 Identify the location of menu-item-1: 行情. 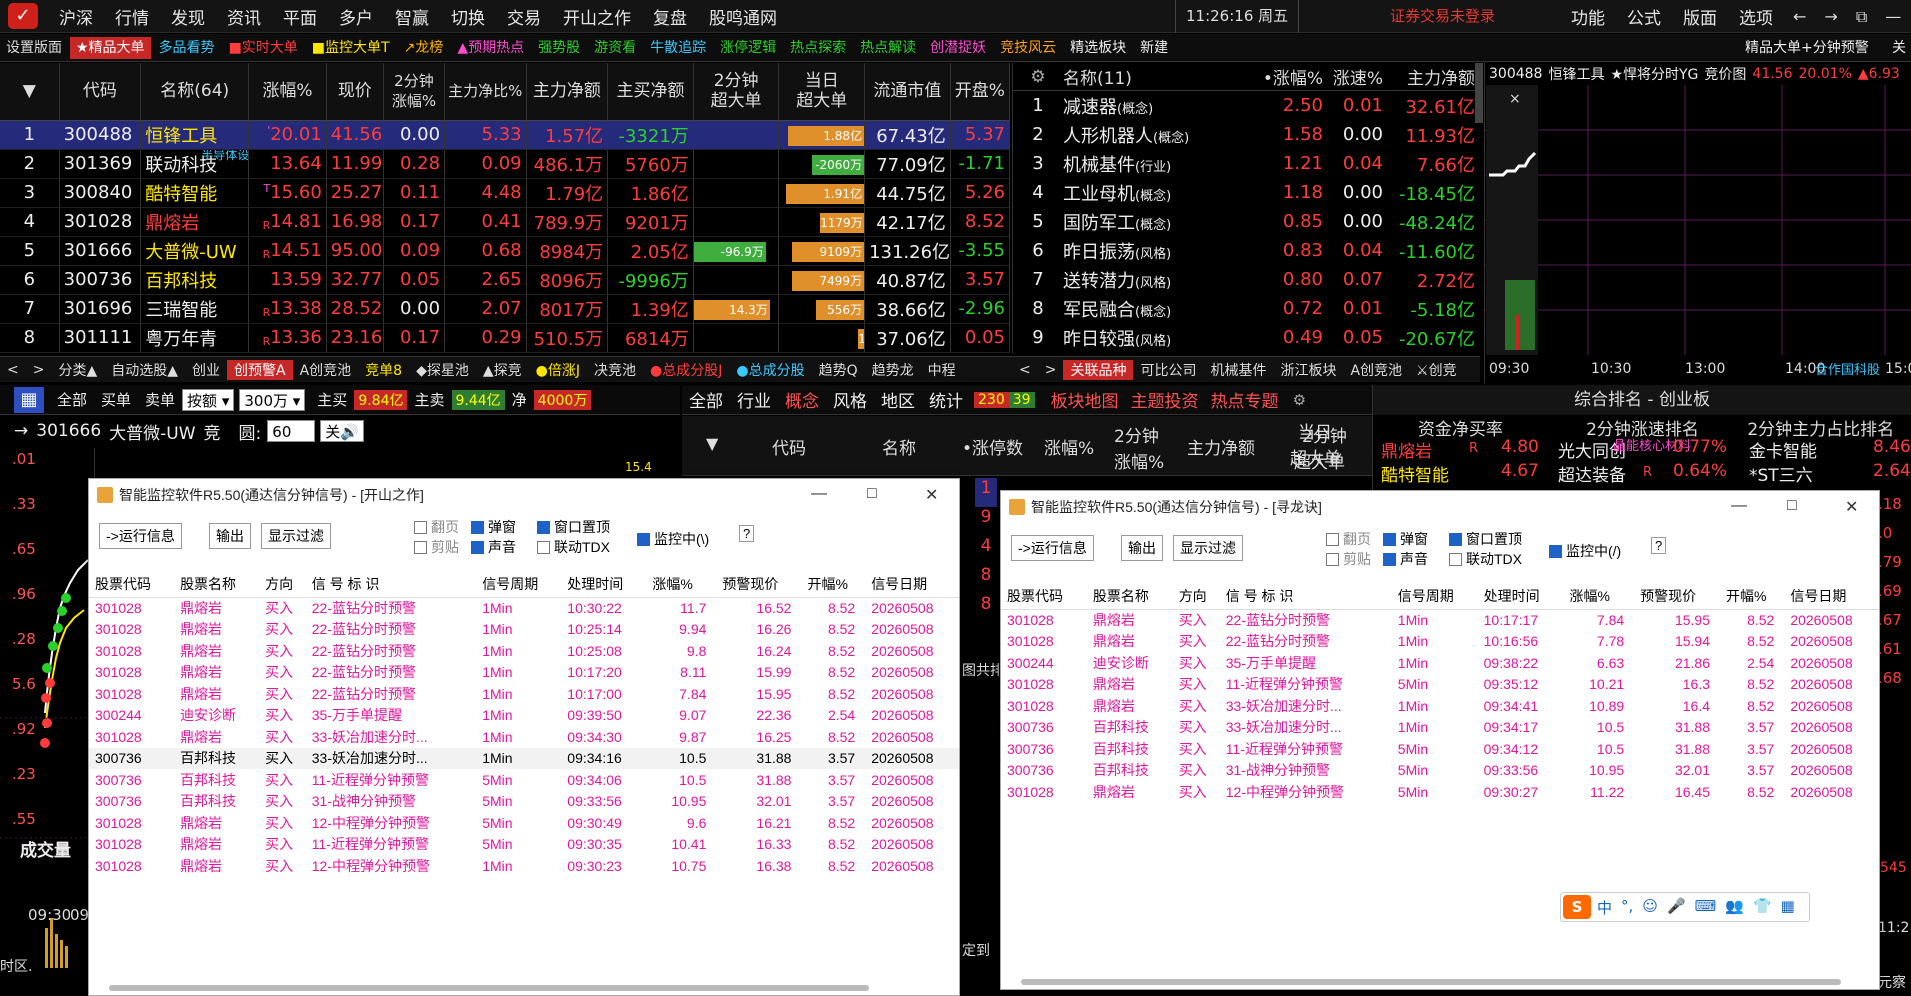
(132, 16).